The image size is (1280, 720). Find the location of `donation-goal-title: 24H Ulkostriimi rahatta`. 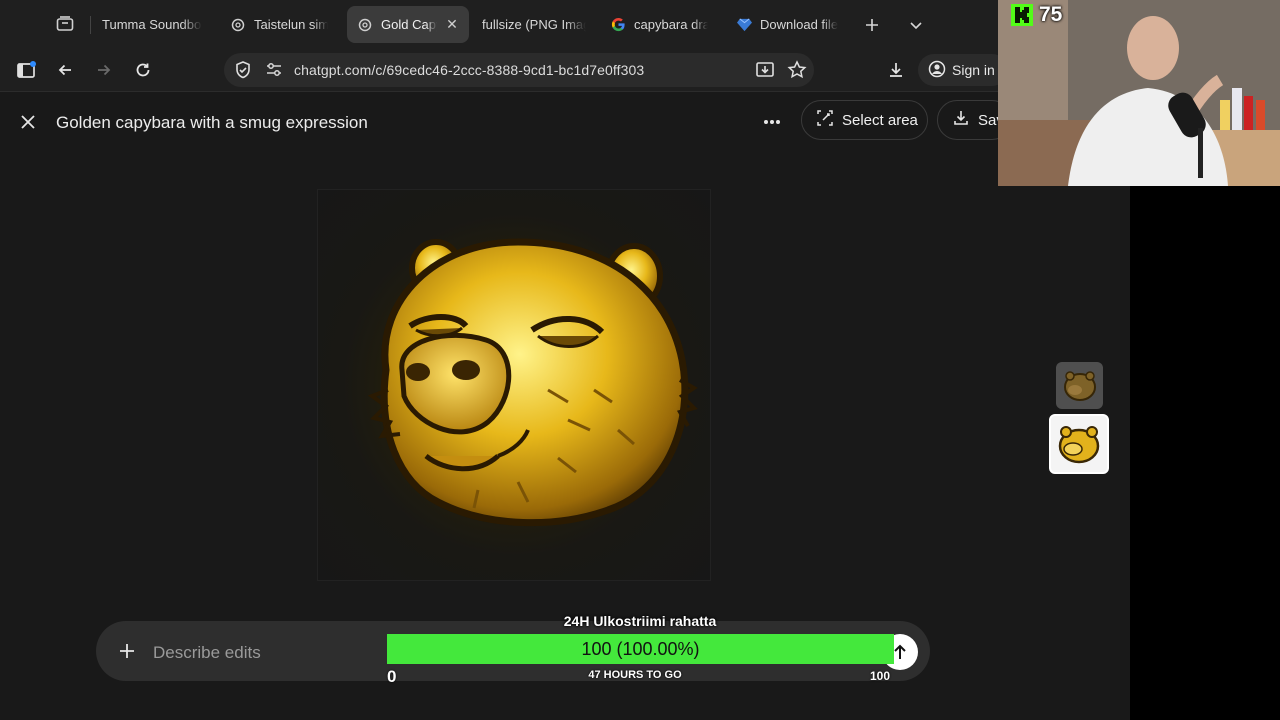

donation-goal-title: 24H Ulkostriimi rahatta is located at coordinates (640, 621).